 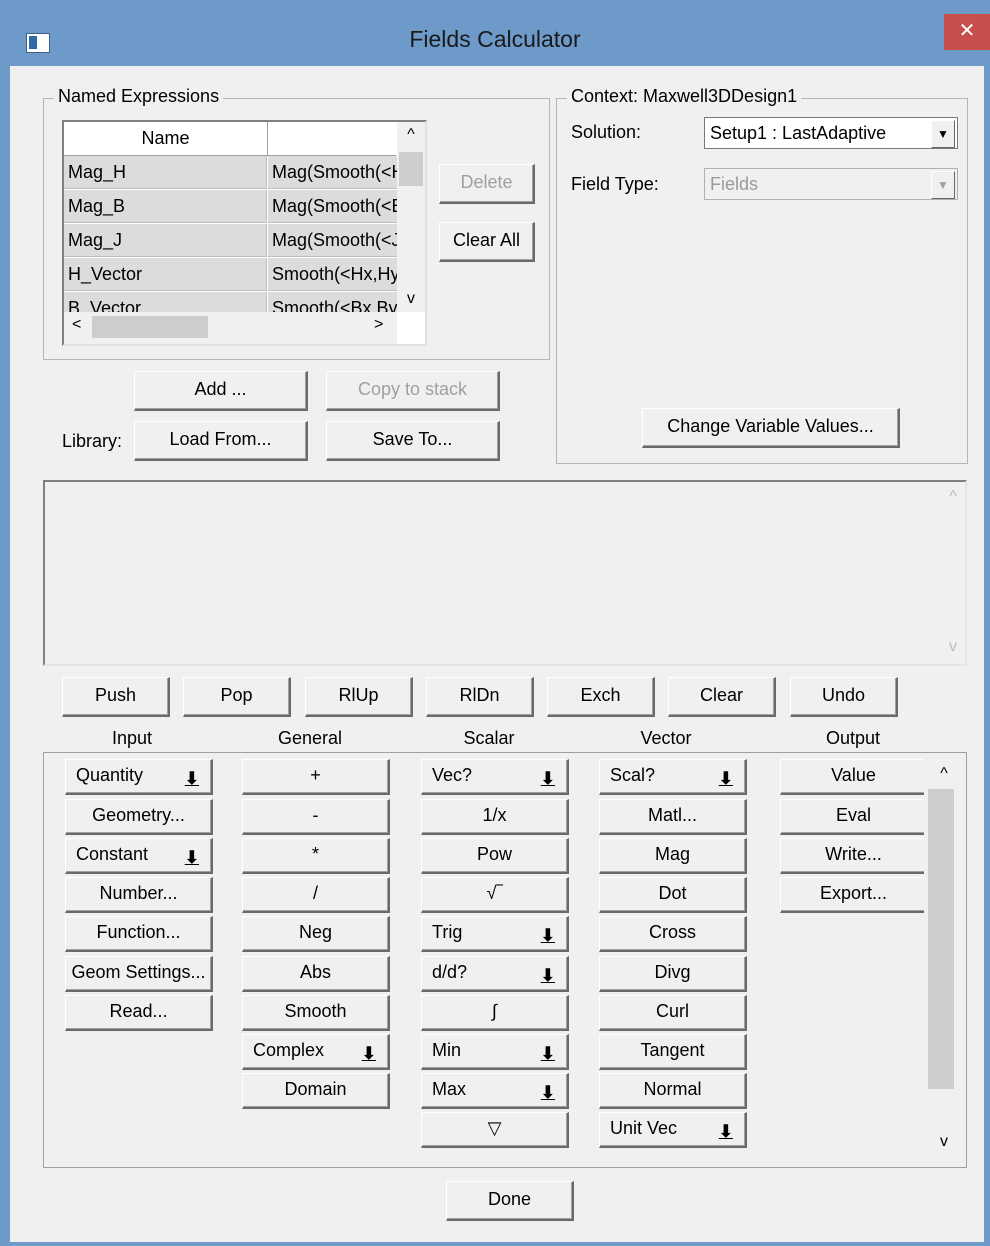 What do you see at coordinates (854, 777) in the screenshot?
I see `output-value-button: Value` at bounding box center [854, 777].